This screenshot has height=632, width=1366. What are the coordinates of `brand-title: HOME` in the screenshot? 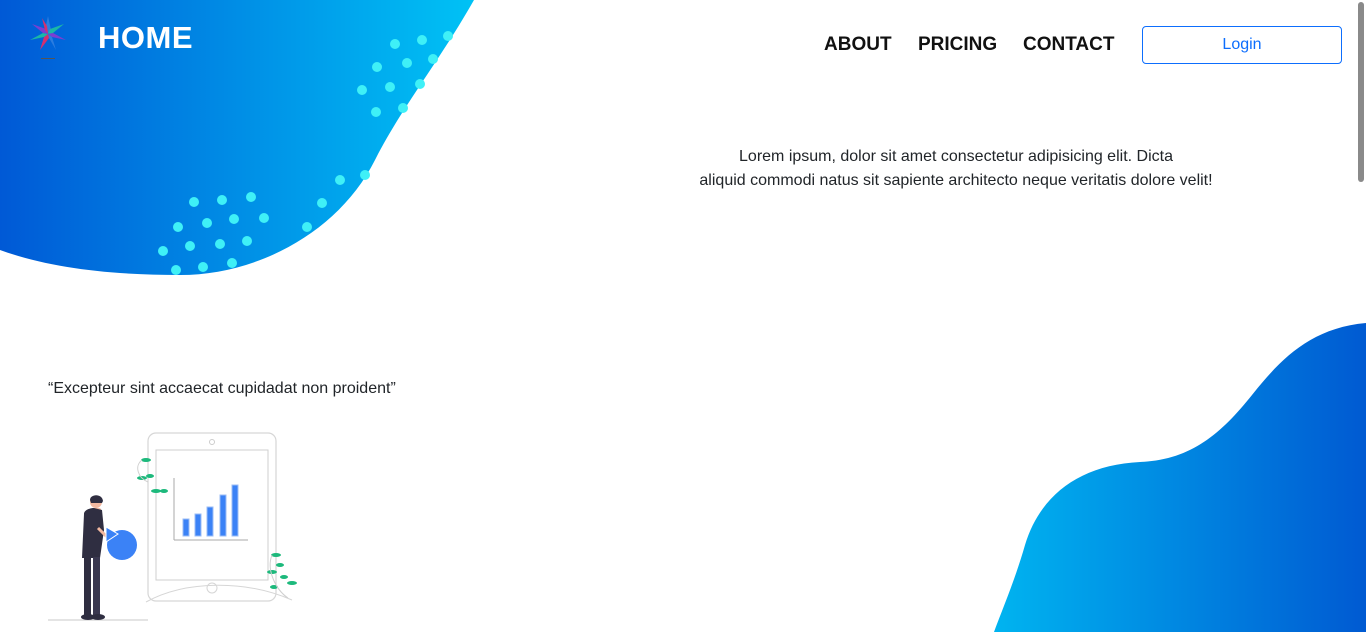 It's located at (145, 38).